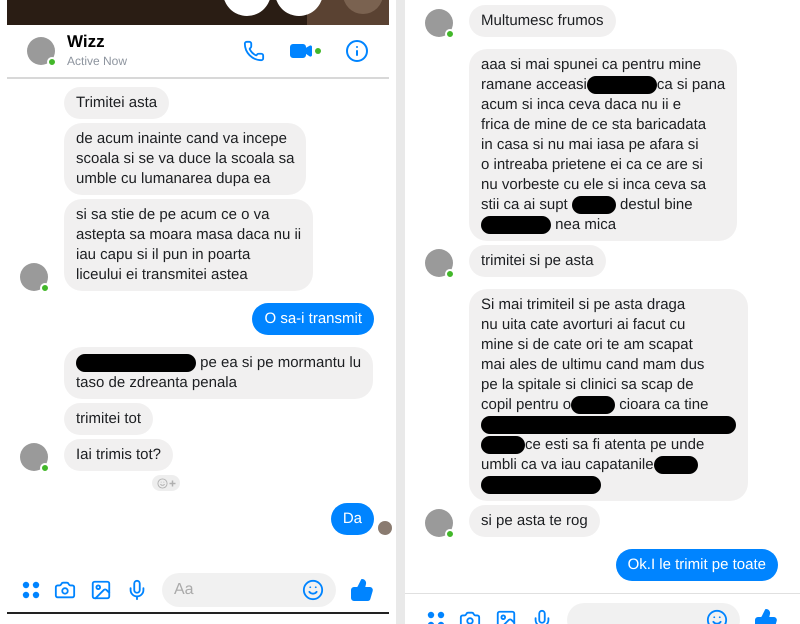  What do you see at coordinates (525, 205) in the screenshot?
I see `message-text: stii ca ai supt` at bounding box center [525, 205].